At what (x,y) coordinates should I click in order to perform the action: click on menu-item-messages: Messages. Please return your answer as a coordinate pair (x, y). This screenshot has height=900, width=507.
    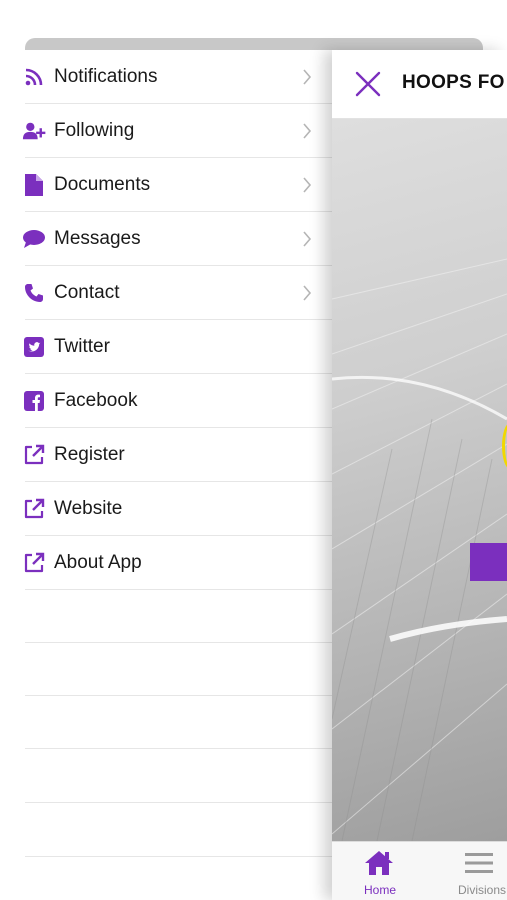
    Looking at the image, I should click on (166, 238).